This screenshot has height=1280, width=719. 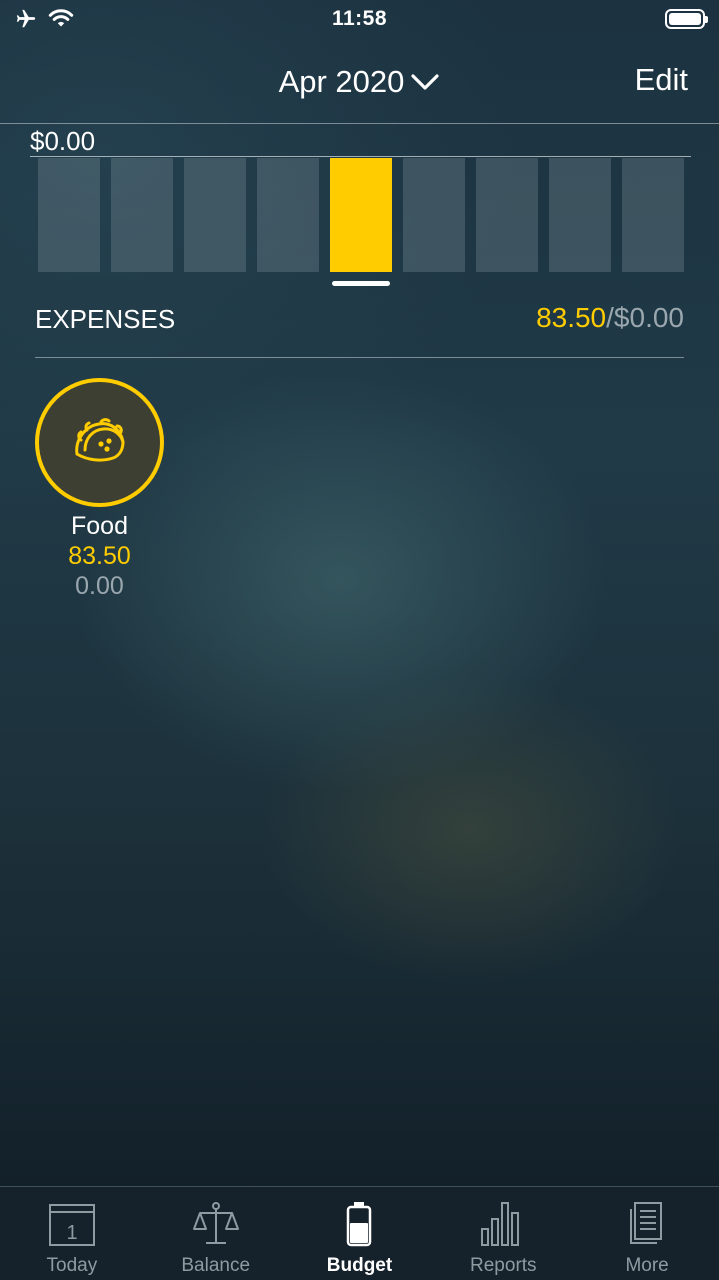 I want to click on category-tile-food: Food 83.50 0.00, so click(x=99, y=489).